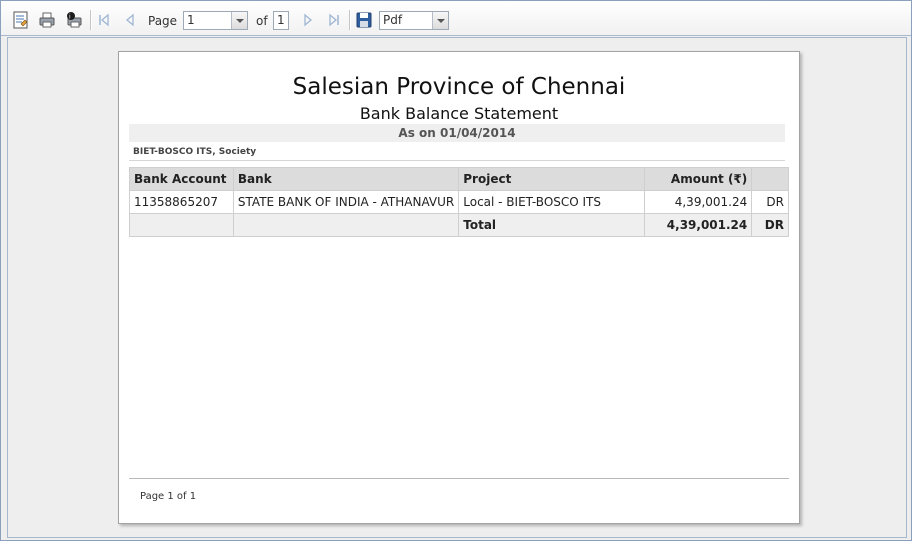 The height and width of the screenshot is (541, 912). Describe the element at coordinates (459, 87) in the screenshot. I see `report-title: Salesian Province of Chennai` at that location.